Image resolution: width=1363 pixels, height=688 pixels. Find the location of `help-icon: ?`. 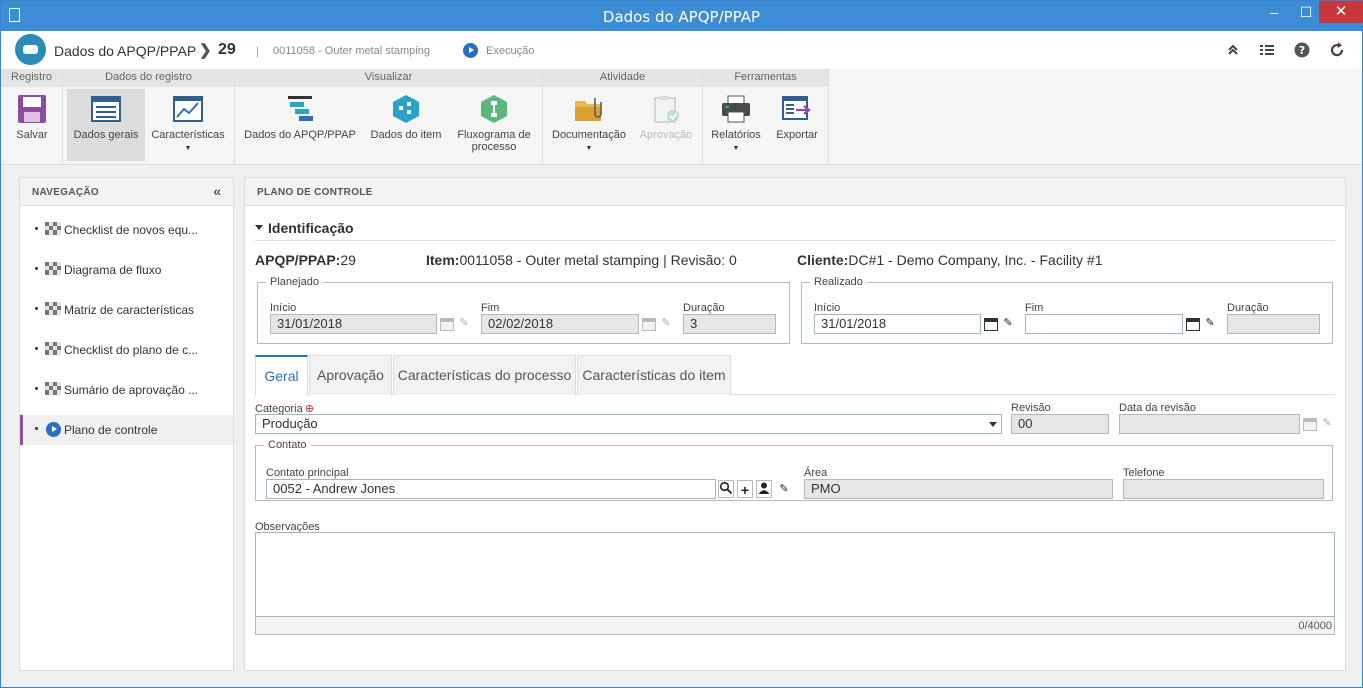

help-icon: ? is located at coordinates (1302, 50).